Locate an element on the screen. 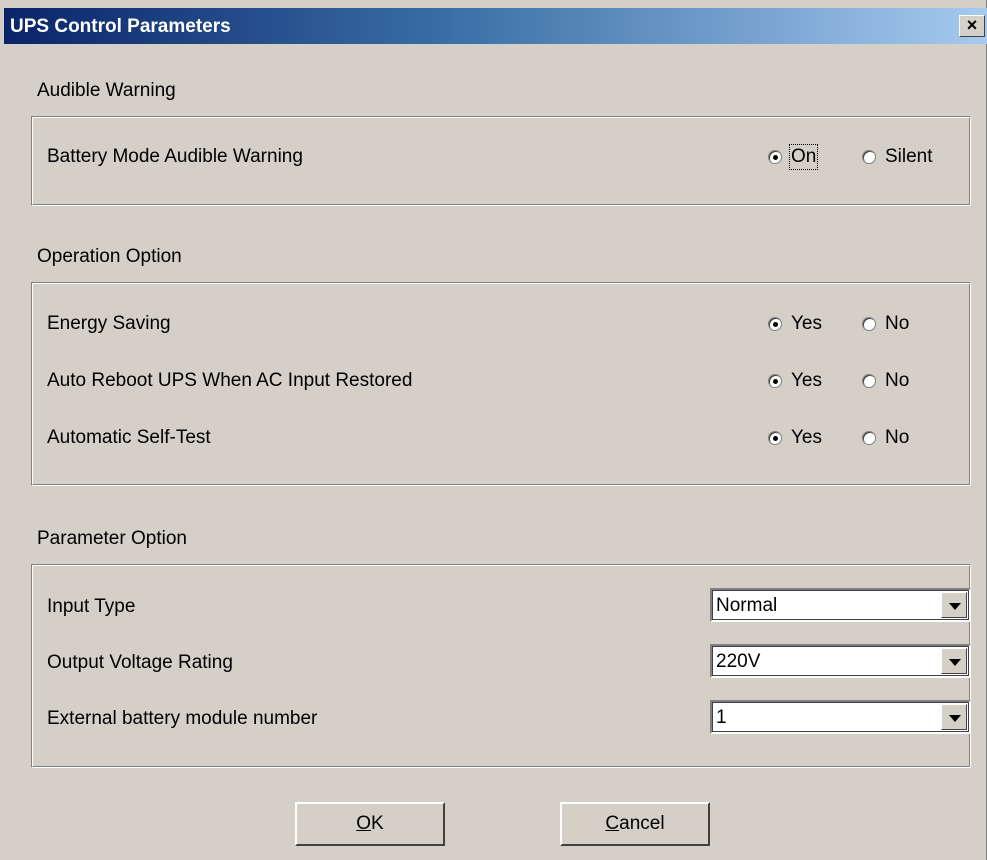  auto-reboot-no-radio: No is located at coordinates (885, 381).